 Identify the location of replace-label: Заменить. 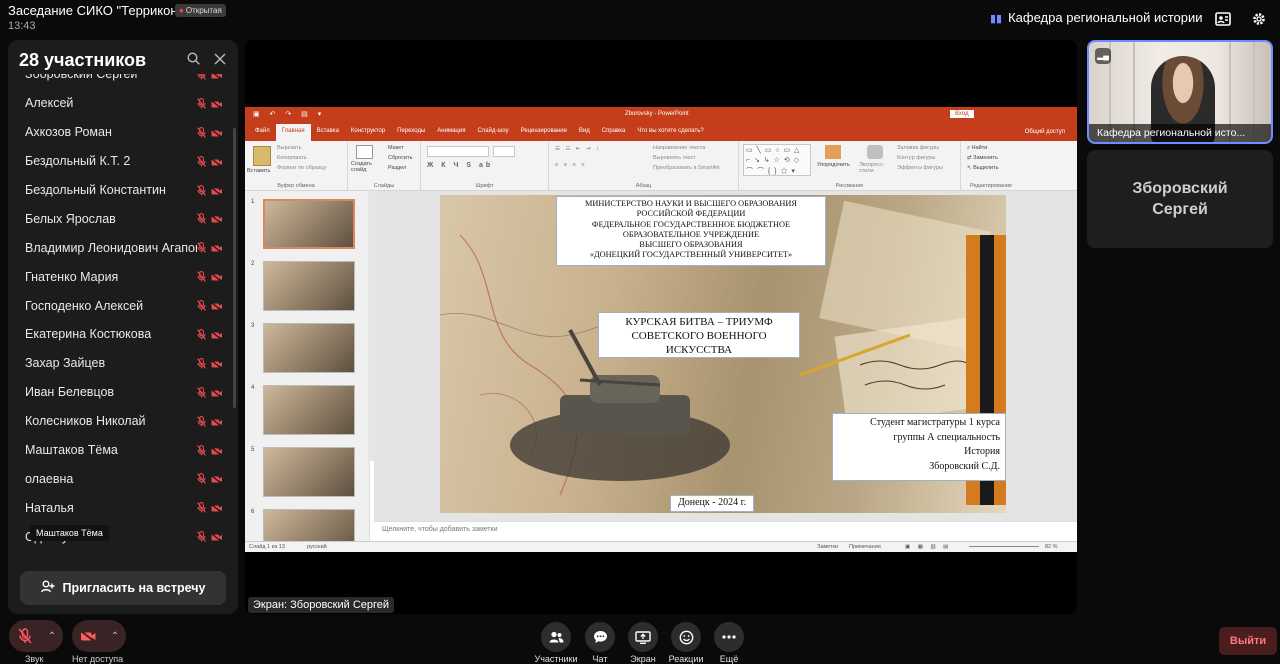
(985, 158).